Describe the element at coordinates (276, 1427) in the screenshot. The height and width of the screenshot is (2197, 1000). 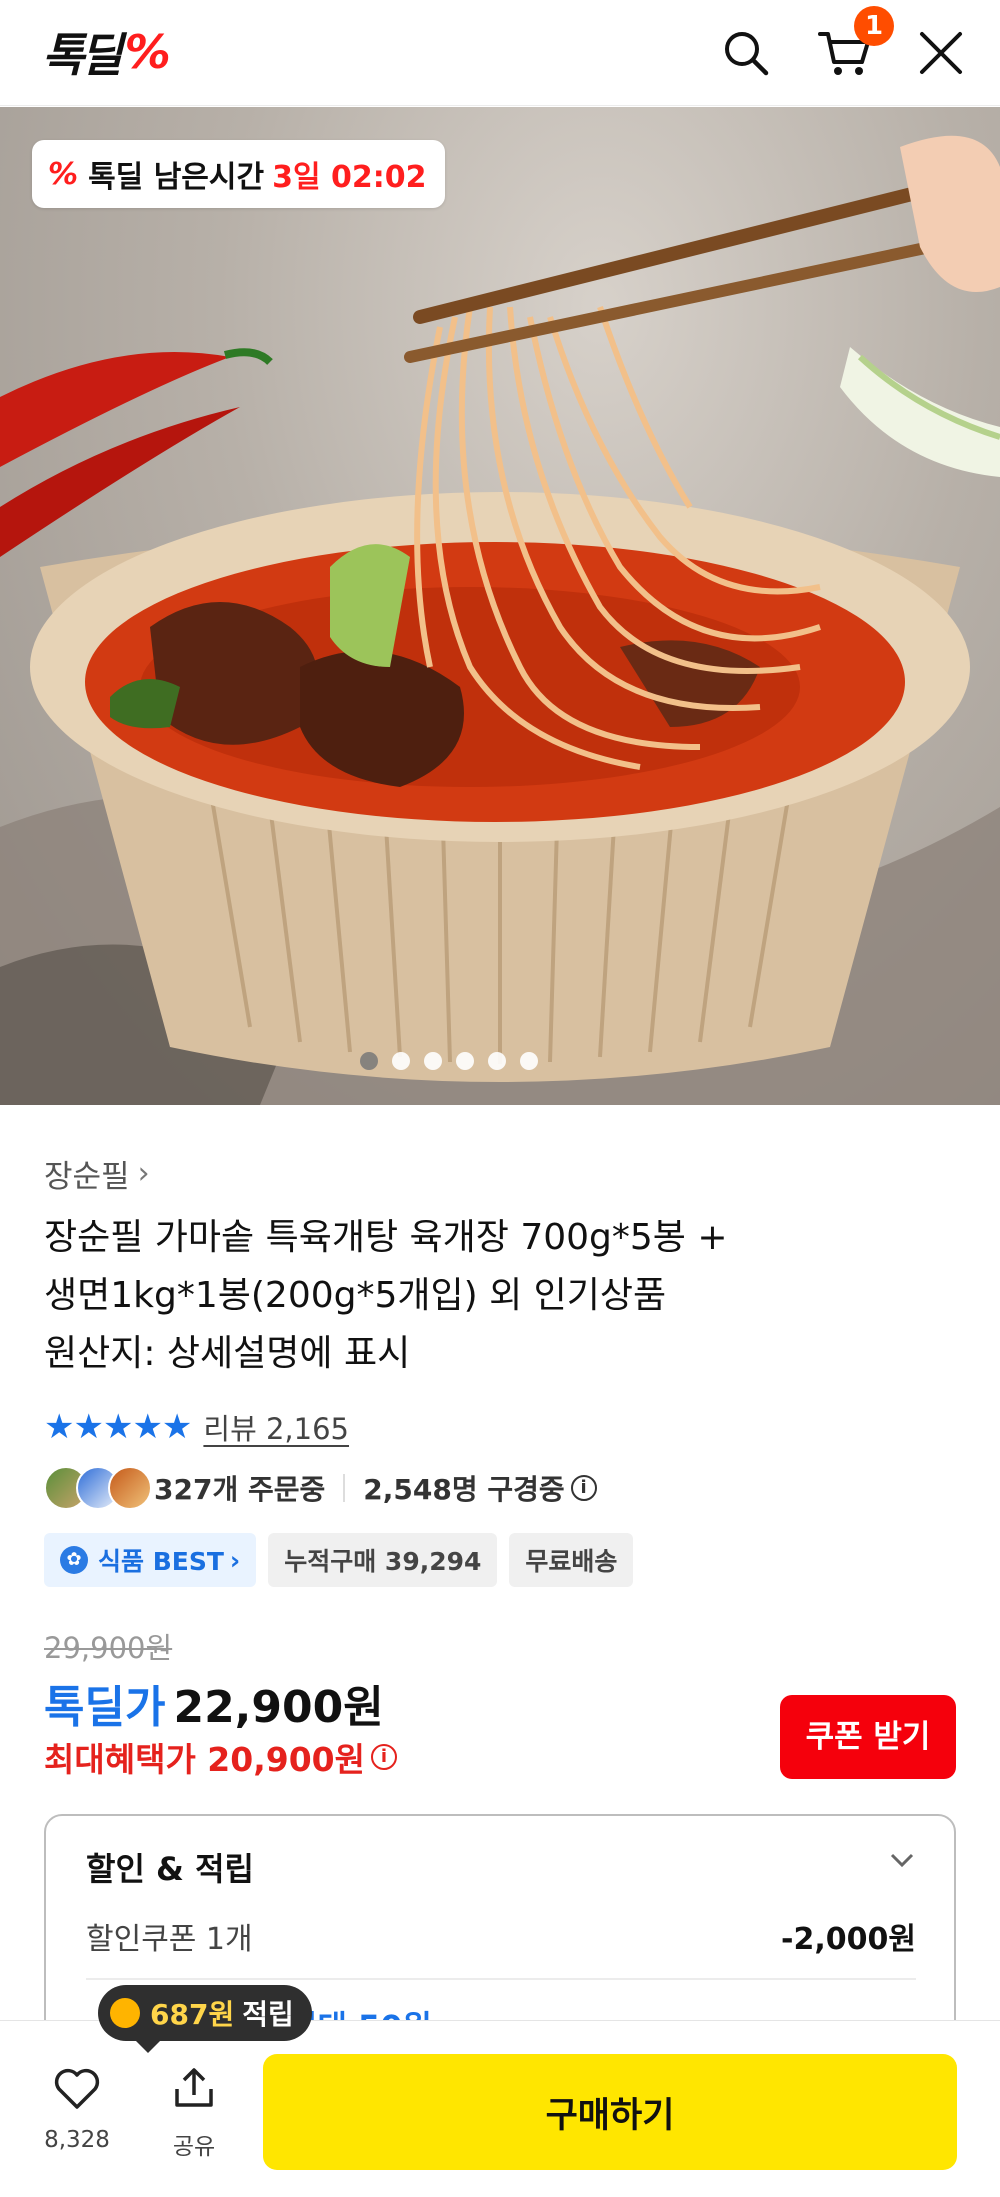
I see `review-link: 리뷰 2,165` at that location.